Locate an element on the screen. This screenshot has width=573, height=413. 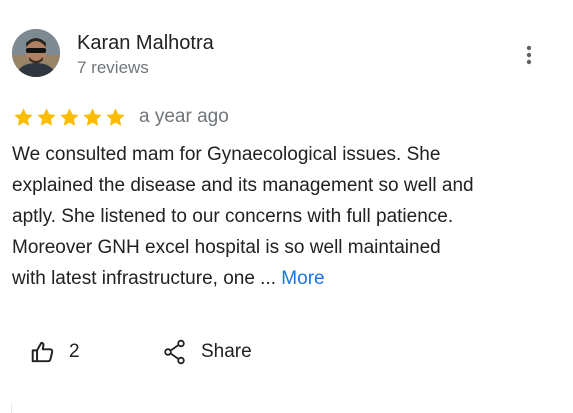
more-options-button is located at coordinates (529, 55).